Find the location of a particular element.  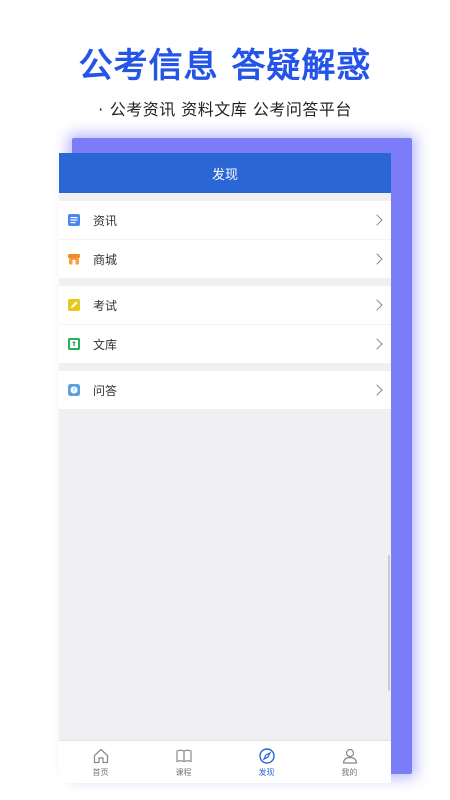

bottom-tab-bar: 首页 课程 发现 我的 is located at coordinates (225, 761).